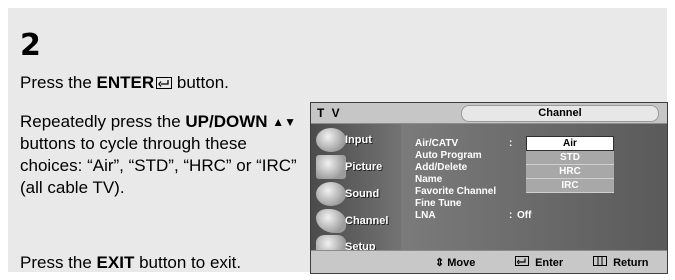 The height and width of the screenshot is (280, 675). Describe the element at coordinates (367, 221) in the screenshot. I see `sidebar-item-label: Channel` at that location.